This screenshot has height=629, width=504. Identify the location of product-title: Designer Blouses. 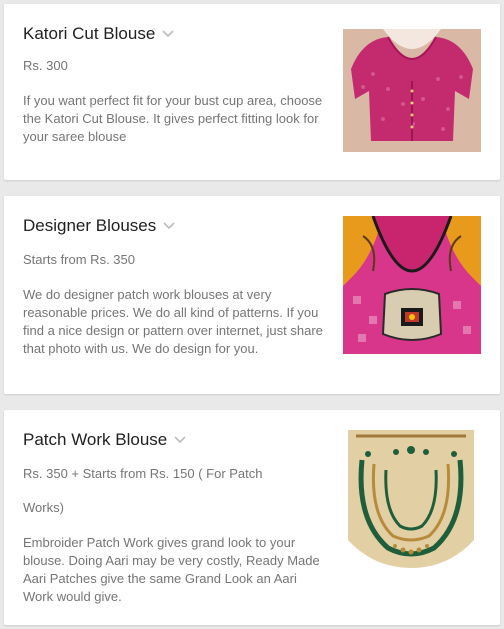
(89, 226).